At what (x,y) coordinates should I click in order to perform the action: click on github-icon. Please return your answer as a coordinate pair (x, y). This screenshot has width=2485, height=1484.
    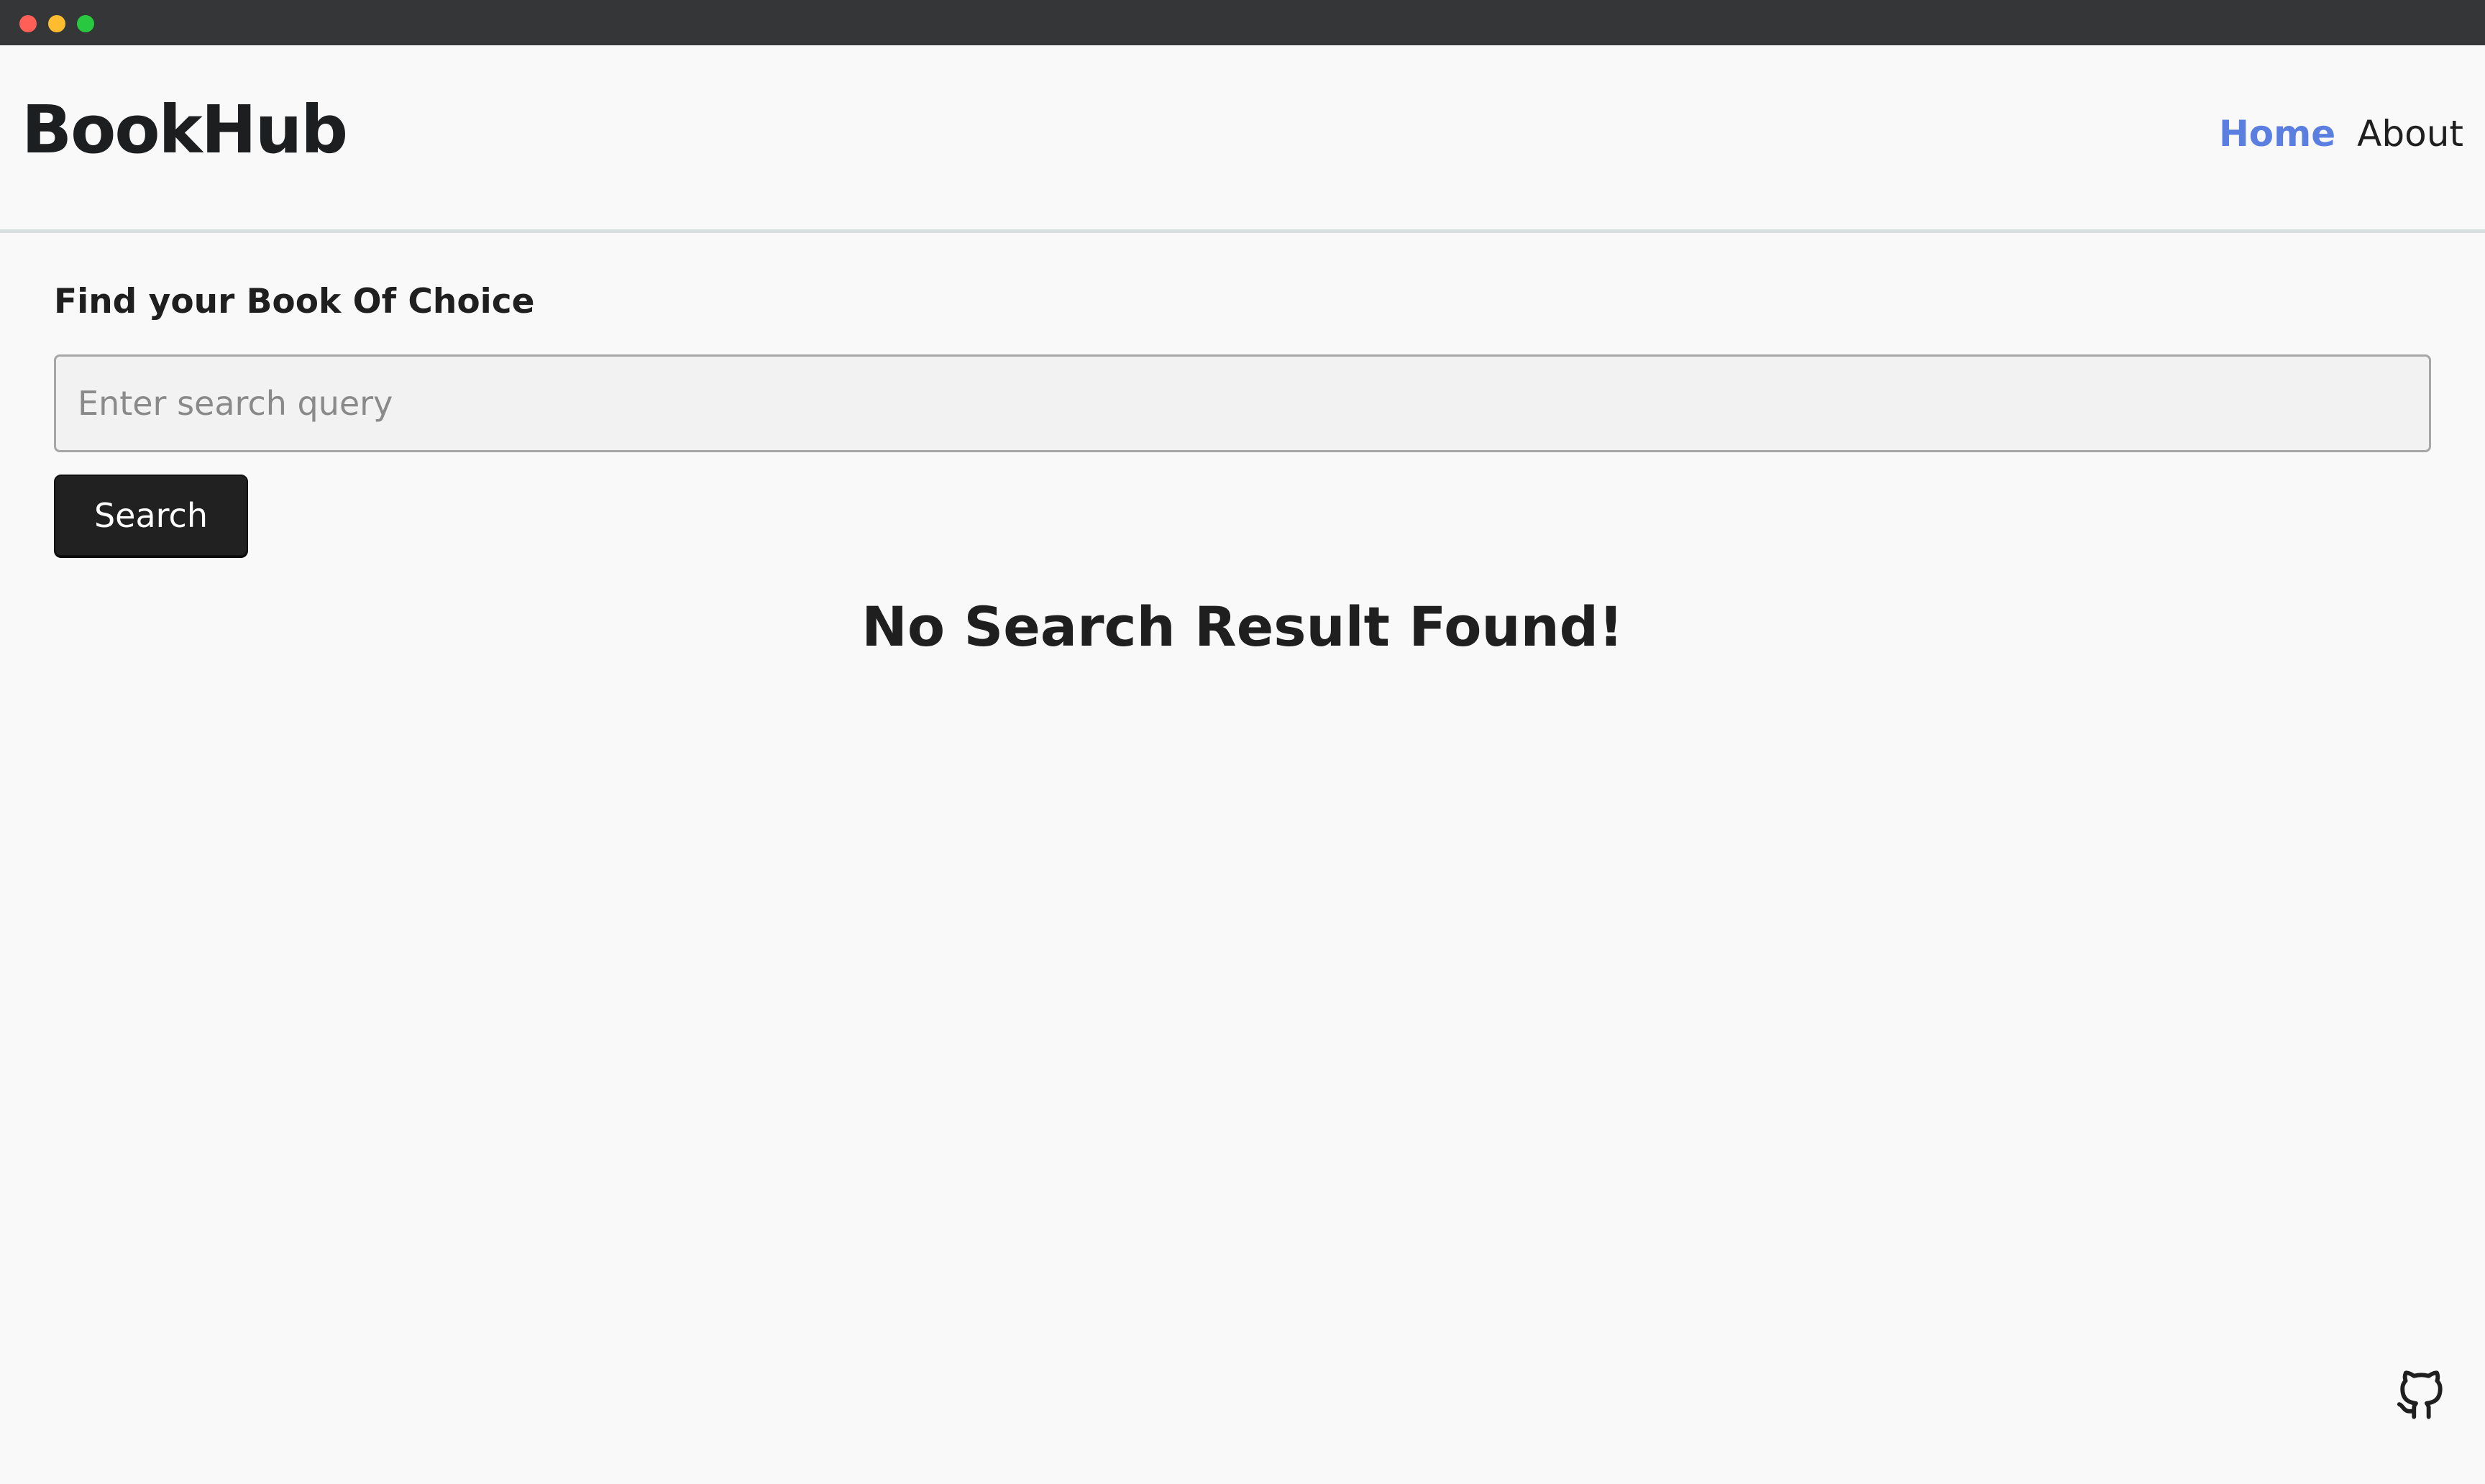
    Looking at the image, I should click on (2420, 1394).